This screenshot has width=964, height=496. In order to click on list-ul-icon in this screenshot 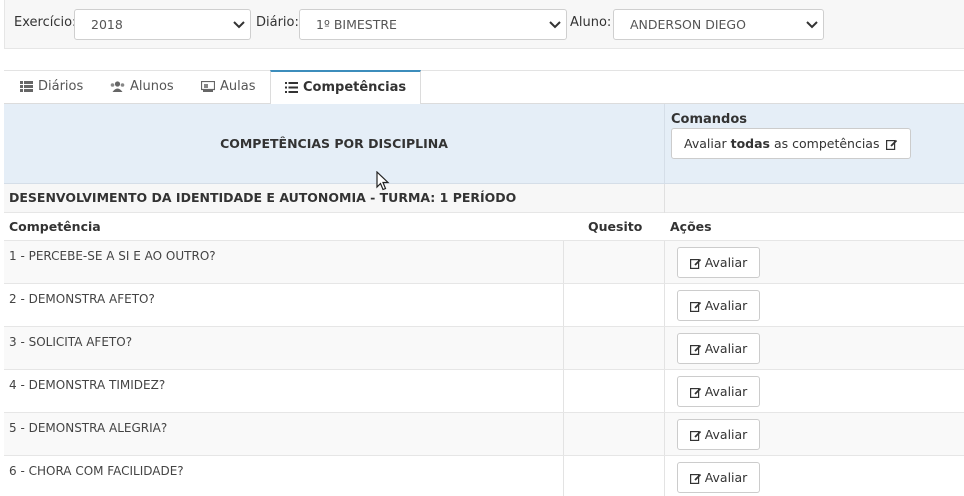, I will do `click(291, 87)`.